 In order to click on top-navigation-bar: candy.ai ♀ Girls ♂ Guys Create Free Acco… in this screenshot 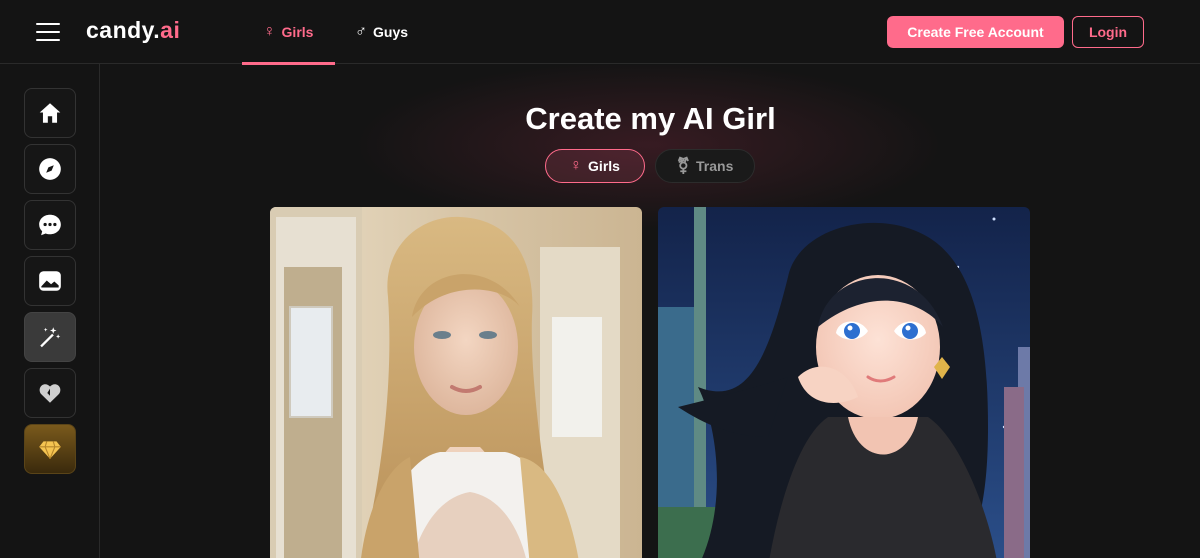, I will do `click(600, 32)`.